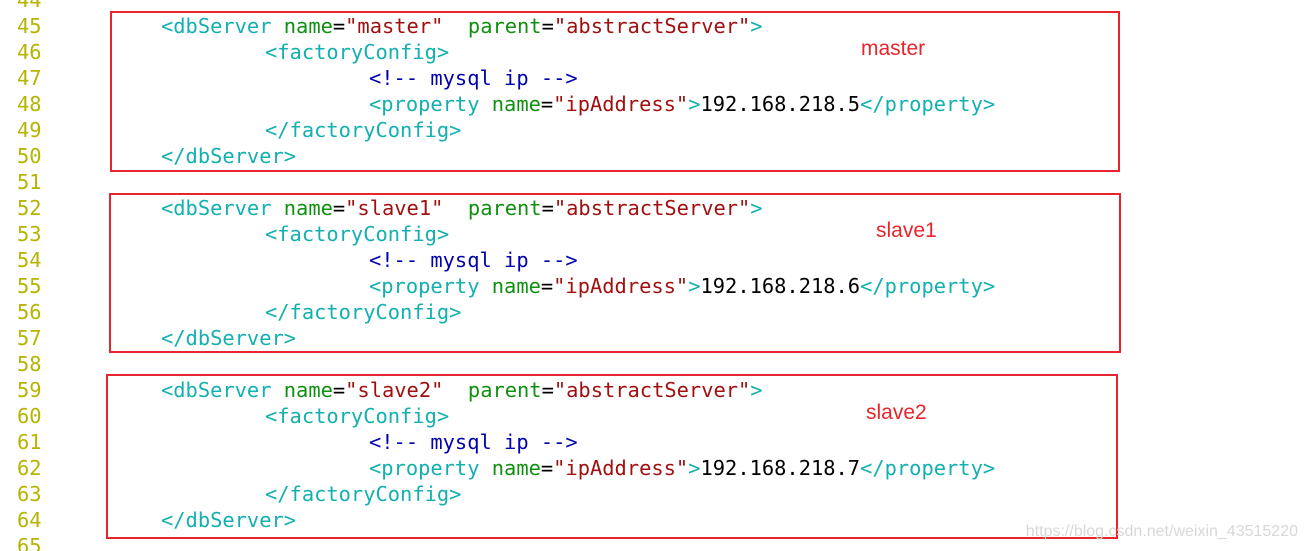 The height and width of the screenshot is (551, 1306). Describe the element at coordinates (653, 338) in the screenshot. I see `code-line: 57 </dbServer>` at that location.